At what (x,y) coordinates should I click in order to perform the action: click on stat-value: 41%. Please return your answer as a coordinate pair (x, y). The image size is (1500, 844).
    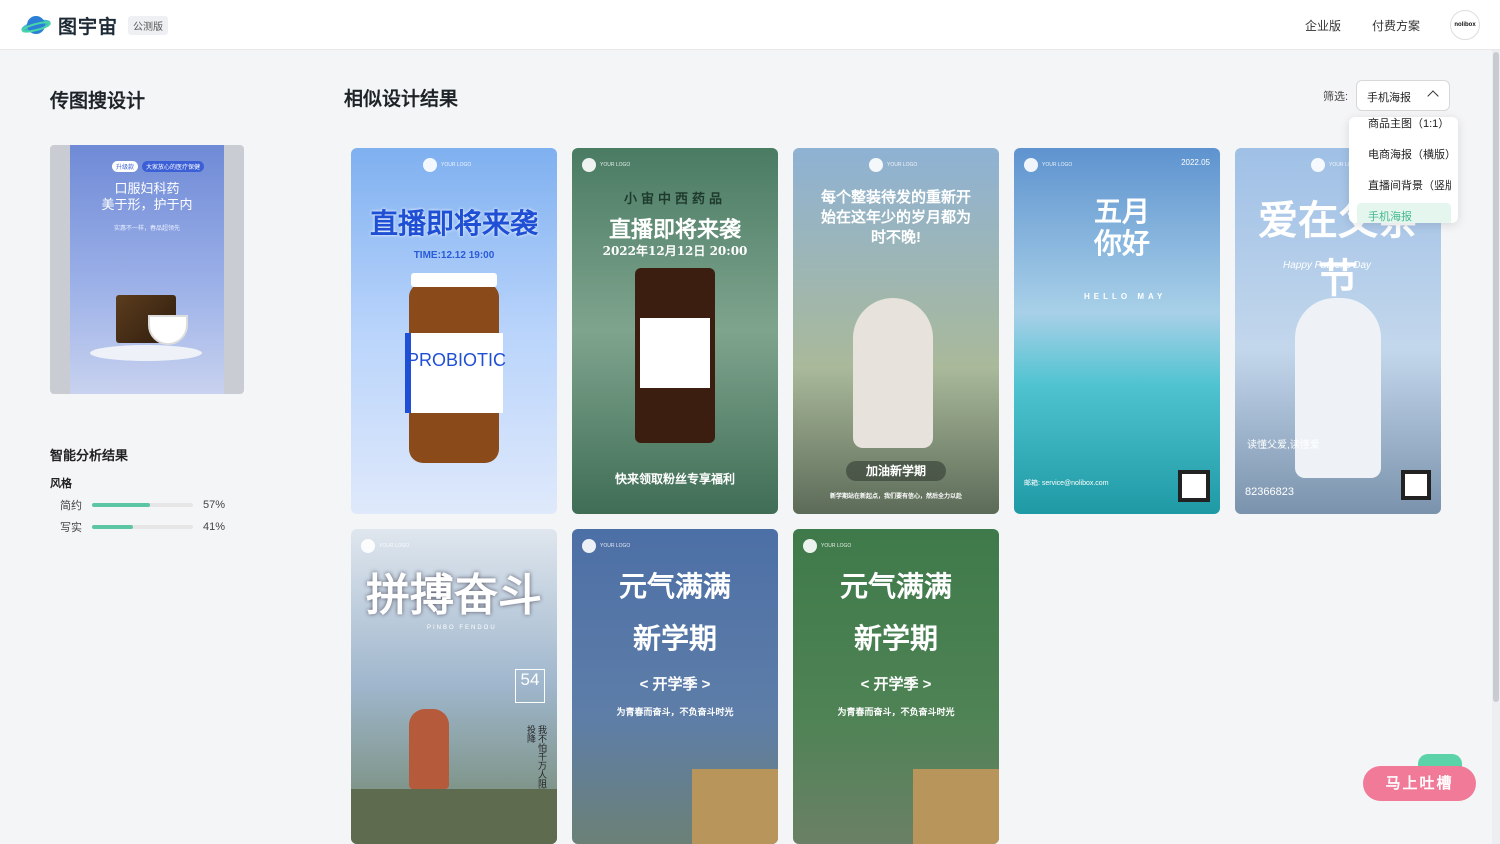
    Looking at the image, I should click on (214, 527).